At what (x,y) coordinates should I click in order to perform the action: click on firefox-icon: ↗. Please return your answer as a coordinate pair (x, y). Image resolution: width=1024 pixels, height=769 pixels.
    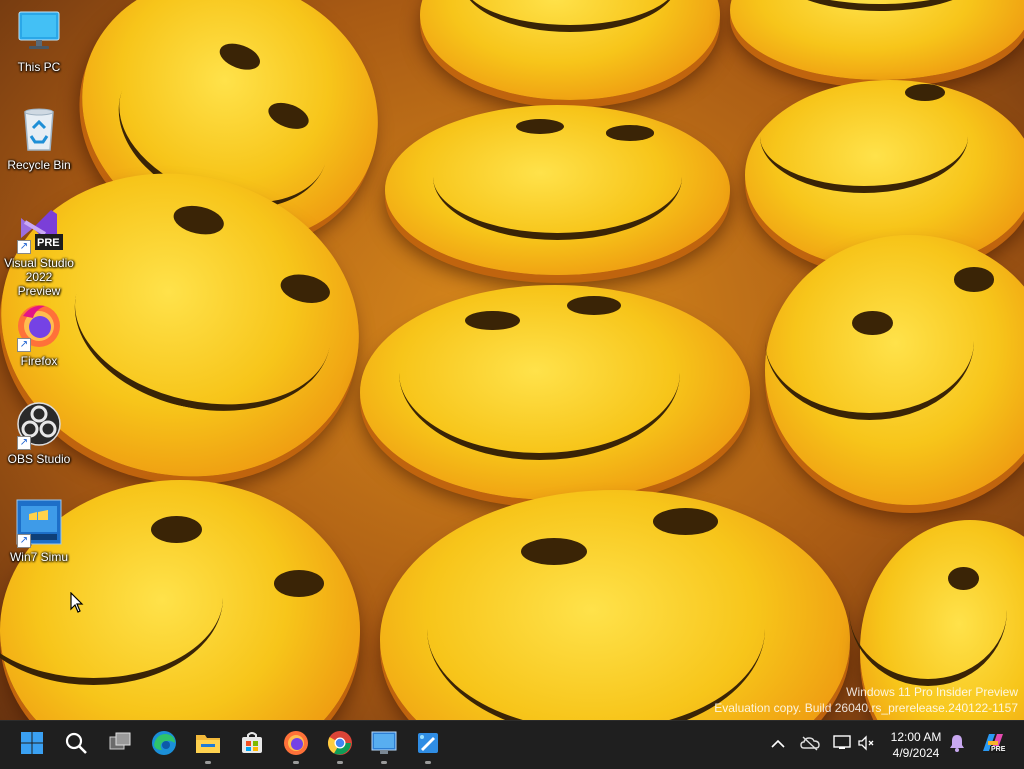
    Looking at the image, I should click on (39, 327).